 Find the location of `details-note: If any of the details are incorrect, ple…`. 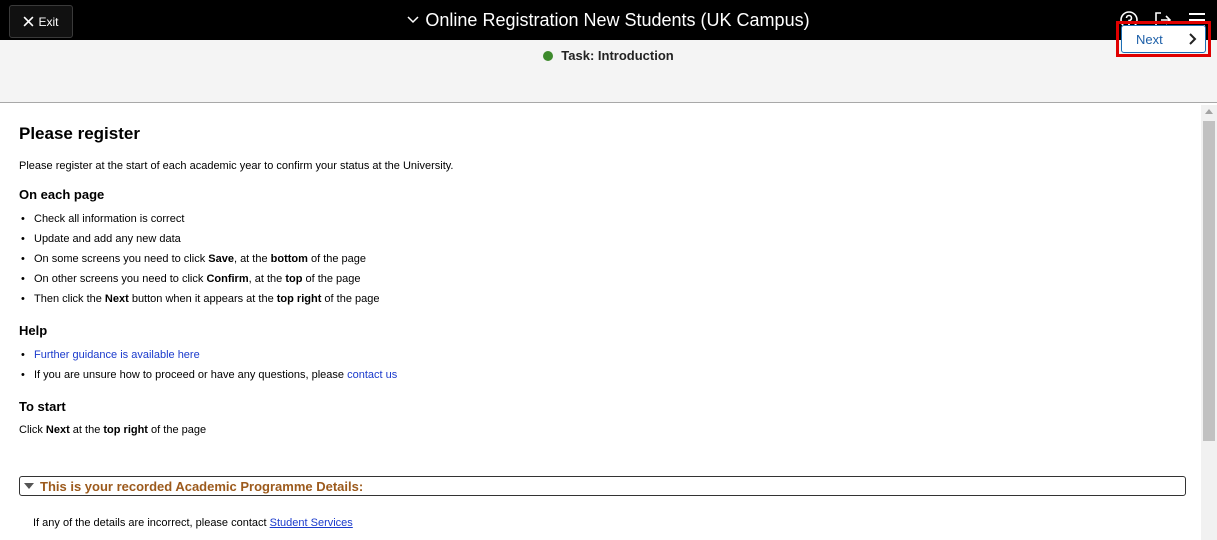

details-note: If any of the details are incorrect, ple… is located at coordinates (193, 523).